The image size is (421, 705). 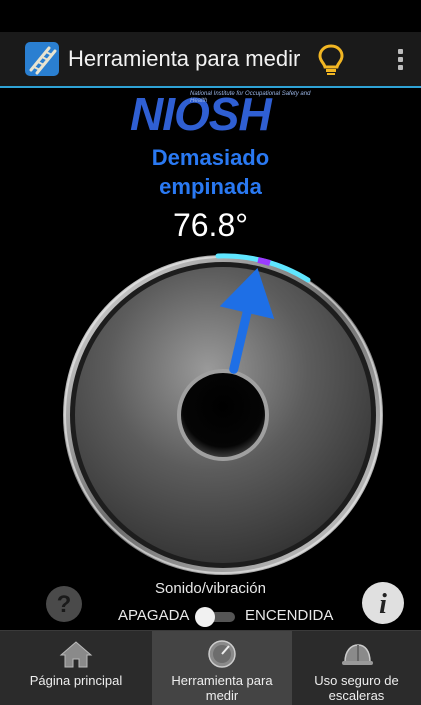 What do you see at coordinates (216, 617) in the screenshot?
I see `sound-toggle-switch` at bounding box center [216, 617].